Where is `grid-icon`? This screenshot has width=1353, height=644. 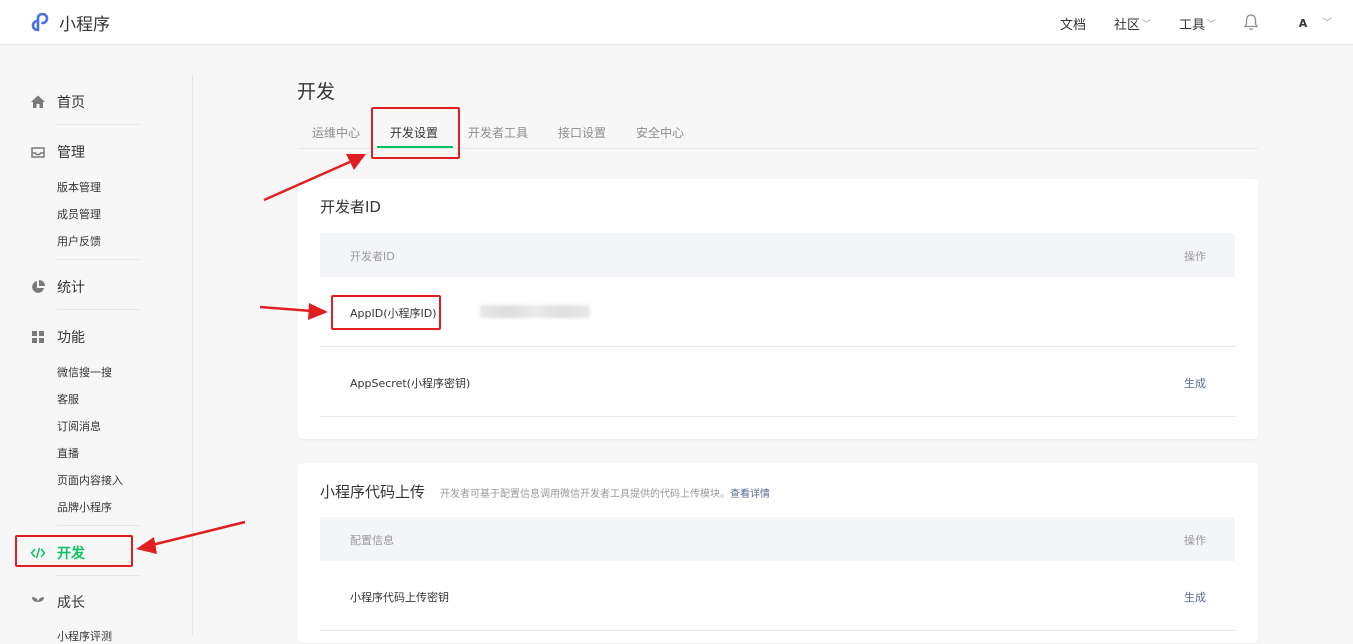 grid-icon is located at coordinates (38, 337).